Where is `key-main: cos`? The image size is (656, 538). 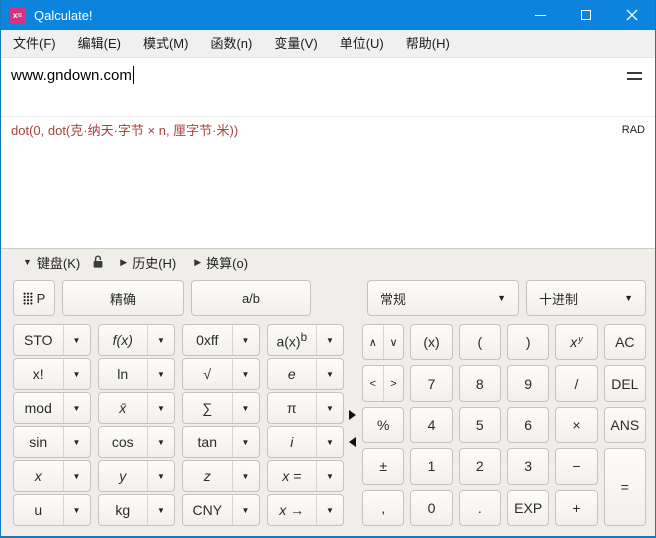 key-main: cos is located at coordinates (123, 442).